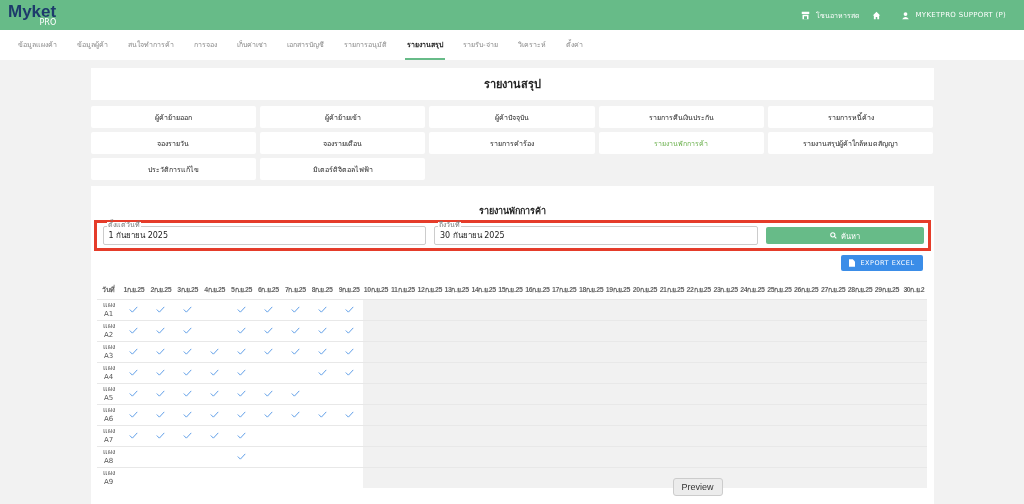 This screenshot has height=504, width=1024. What do you see at coordinates (905, 15) in the screenshot?
I see `user-icon` at bounding box center [905, 15].